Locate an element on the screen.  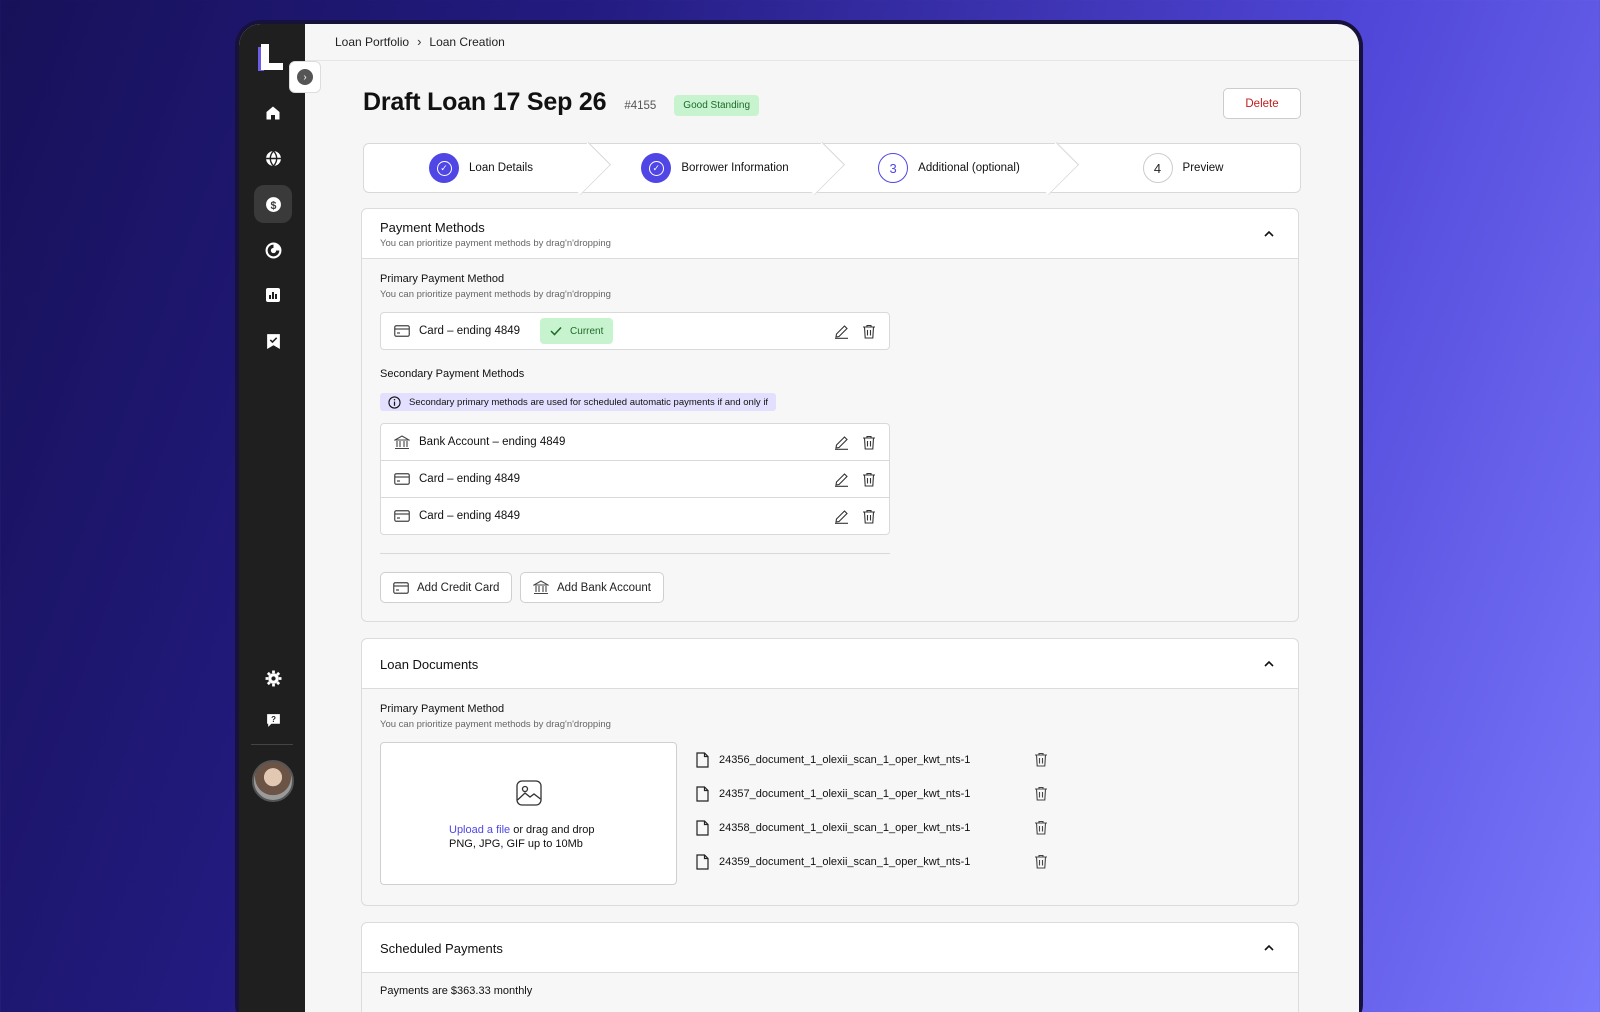
upload-file-link: Upload a file is located at coordinates (479, 830).